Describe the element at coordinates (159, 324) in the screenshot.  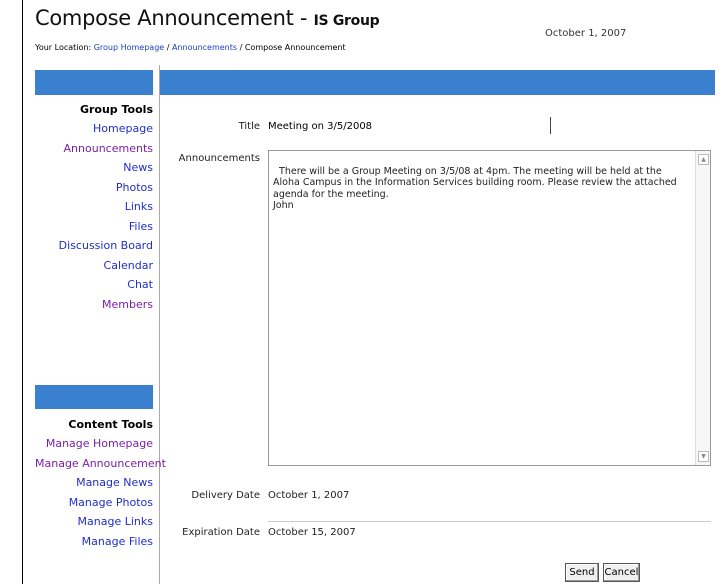
I see `column-divider` at that location.